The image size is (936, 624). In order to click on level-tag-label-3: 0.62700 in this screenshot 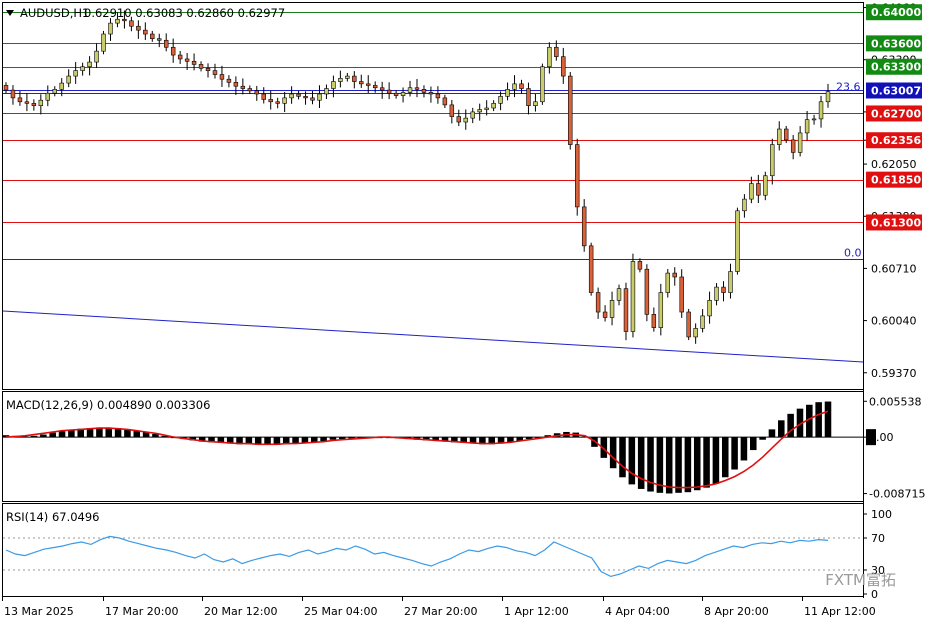, I will do `click(896, 113)`.